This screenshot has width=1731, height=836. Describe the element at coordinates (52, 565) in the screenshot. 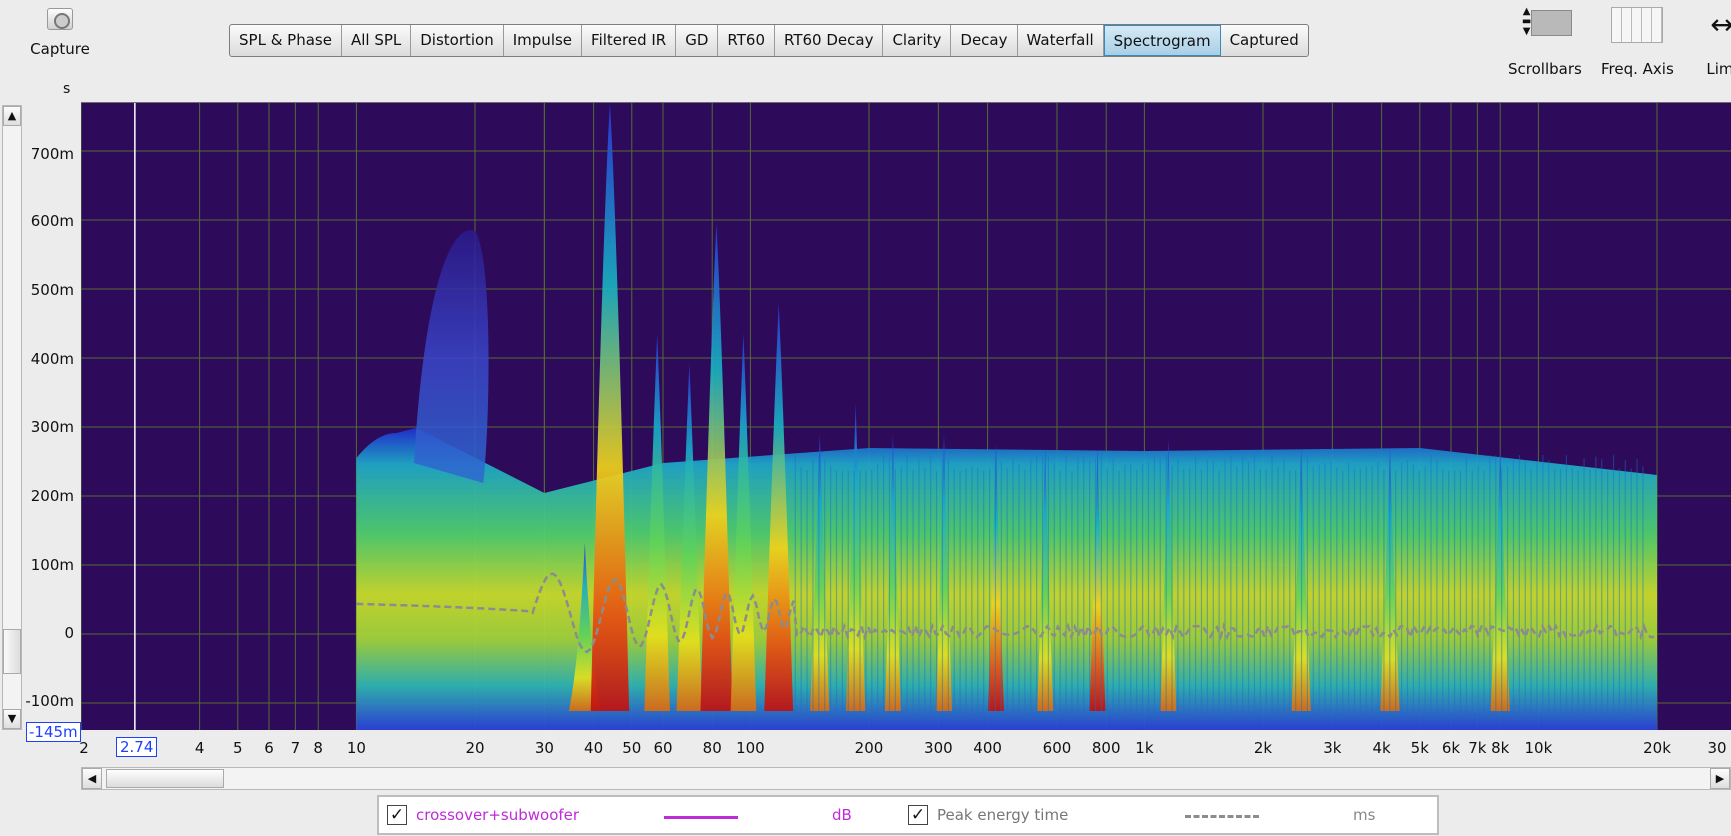

I see `y-tick: 100m` at that location.